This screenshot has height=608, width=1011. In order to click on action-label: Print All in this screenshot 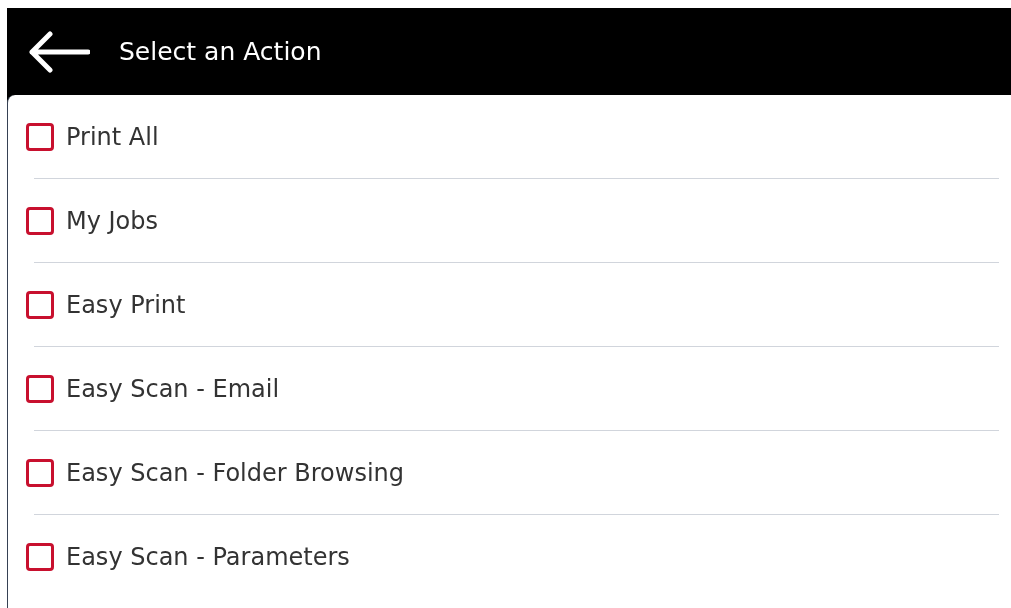, I will do `click(112, 136)`.